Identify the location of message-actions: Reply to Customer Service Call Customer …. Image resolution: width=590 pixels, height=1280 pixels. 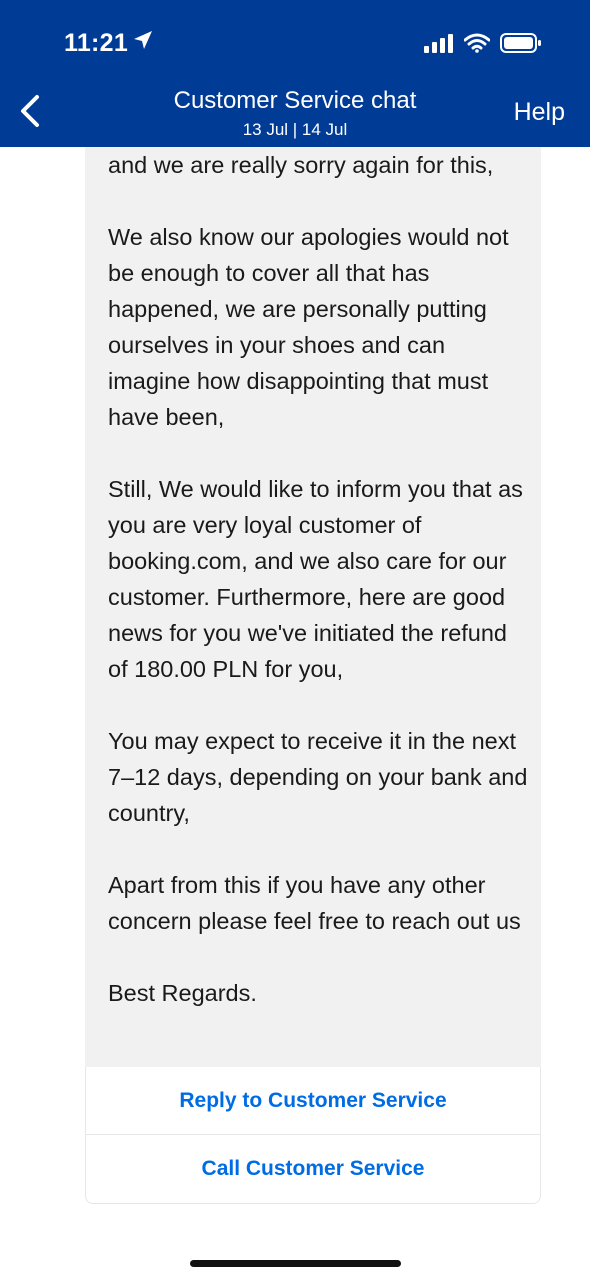
(313, 1135).